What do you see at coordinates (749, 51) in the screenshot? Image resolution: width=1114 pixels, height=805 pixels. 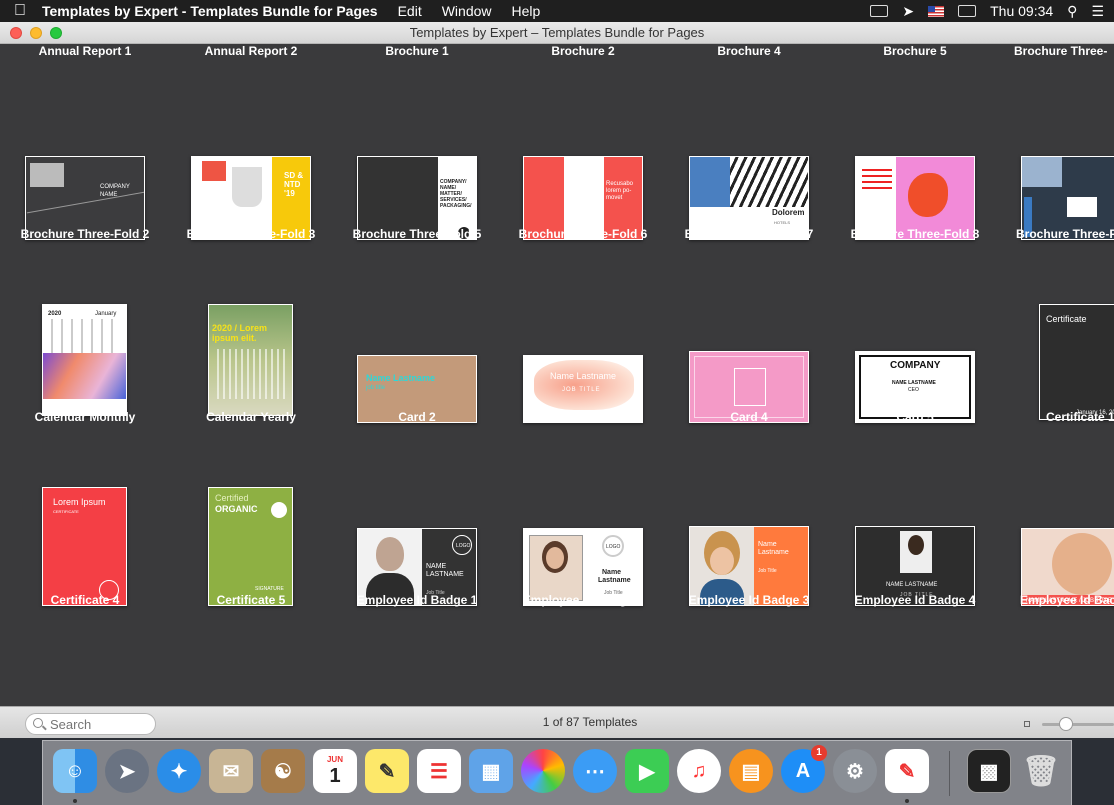 I see `template-label: Brochure 4` at bounding box center [749, 51].